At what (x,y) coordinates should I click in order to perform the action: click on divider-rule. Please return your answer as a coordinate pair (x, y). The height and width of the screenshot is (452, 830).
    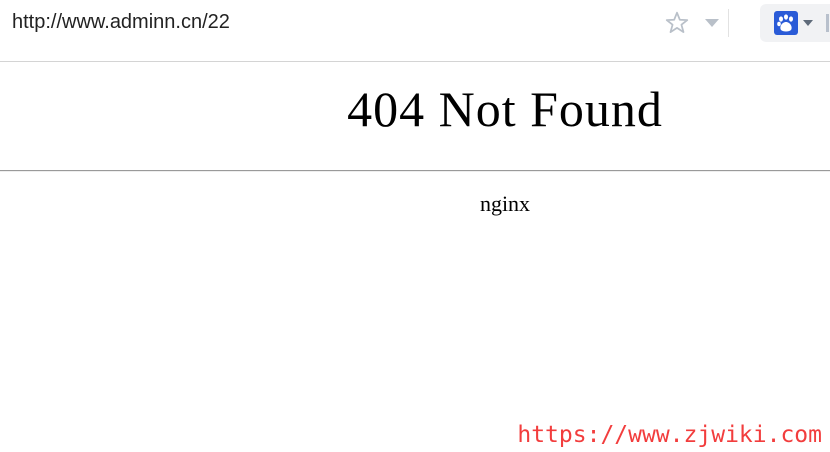
    Looking at the image, I should click on (415, 171).